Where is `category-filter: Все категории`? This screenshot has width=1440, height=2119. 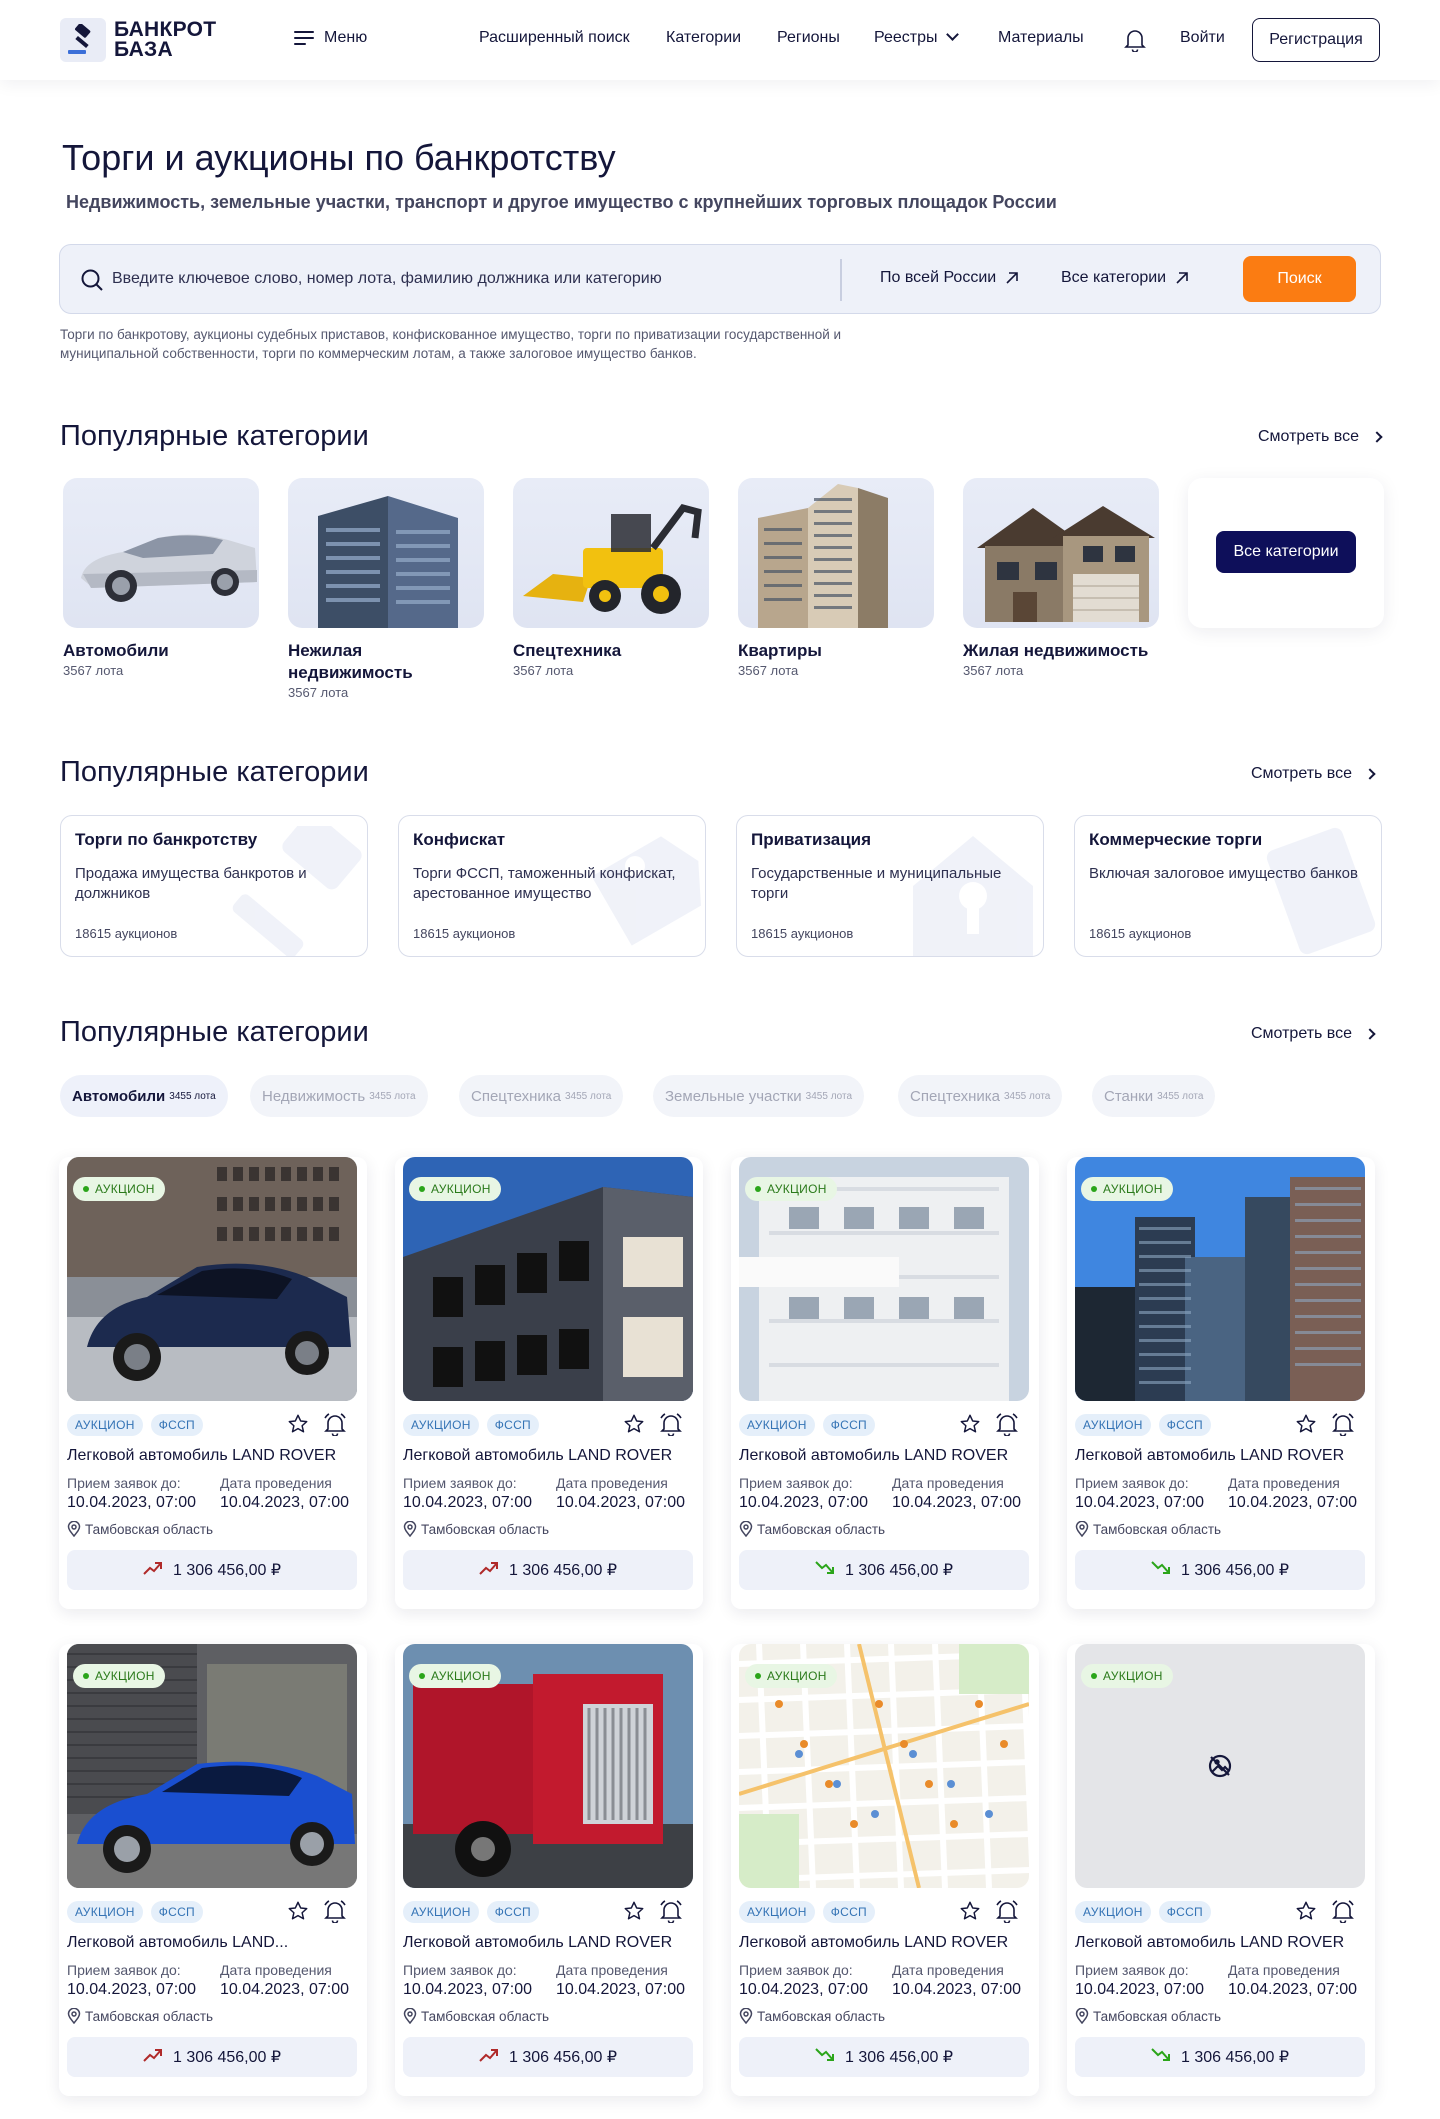
category-filter: Все категории is located at coordinates (1124, 278).